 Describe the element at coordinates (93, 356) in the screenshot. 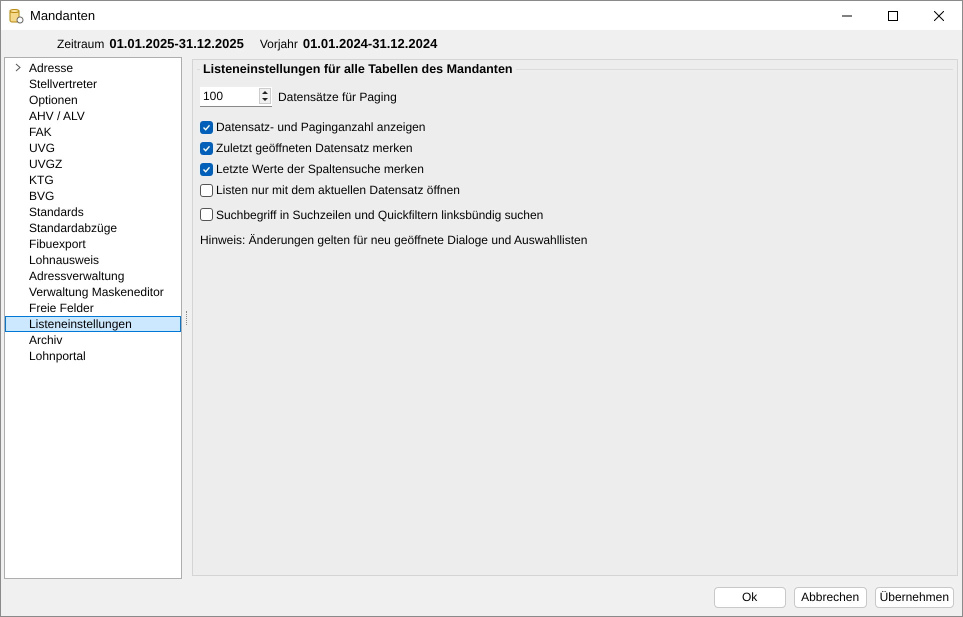

I see `tree-item: Lohnportal` at that location.